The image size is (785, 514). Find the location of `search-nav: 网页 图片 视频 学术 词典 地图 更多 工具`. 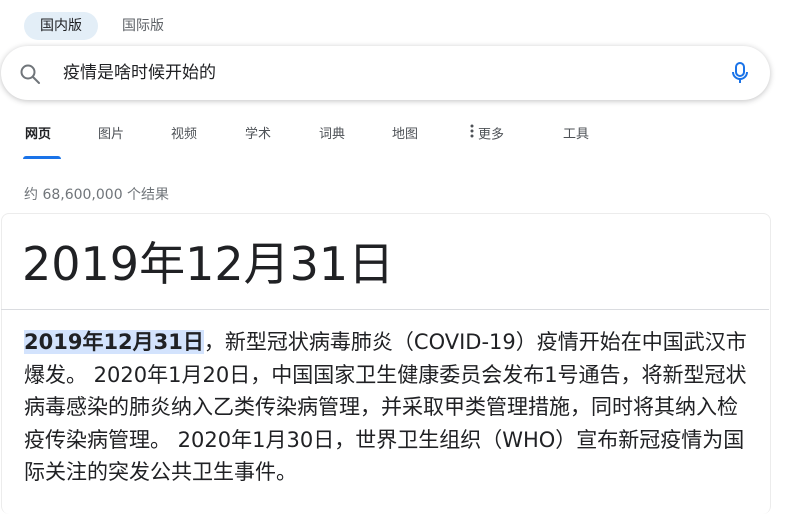

search-nav: 网页 图片 视频 学术 词典 地图 更多 工具 is located at coordinates (392, 139).